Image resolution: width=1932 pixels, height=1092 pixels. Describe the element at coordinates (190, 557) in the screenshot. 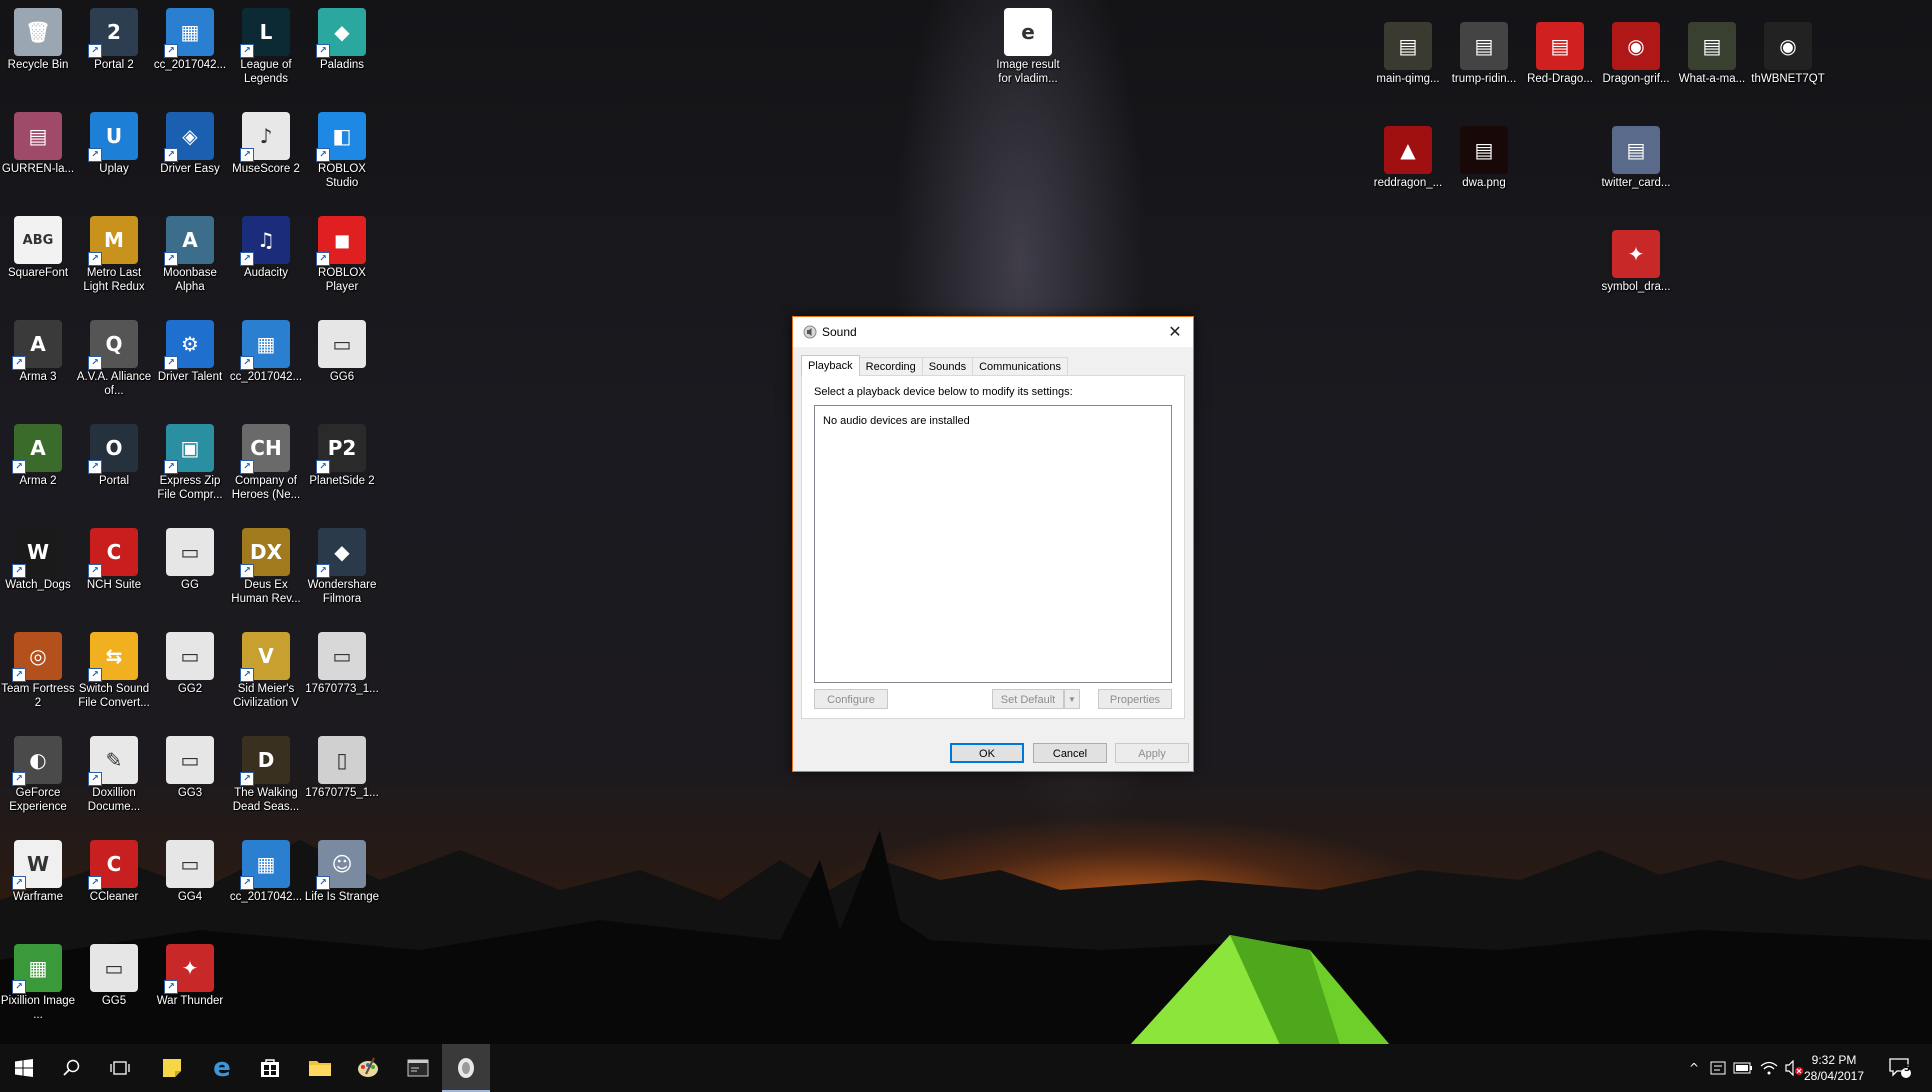

I see `desktop-icon: ▭ GG` at that location.